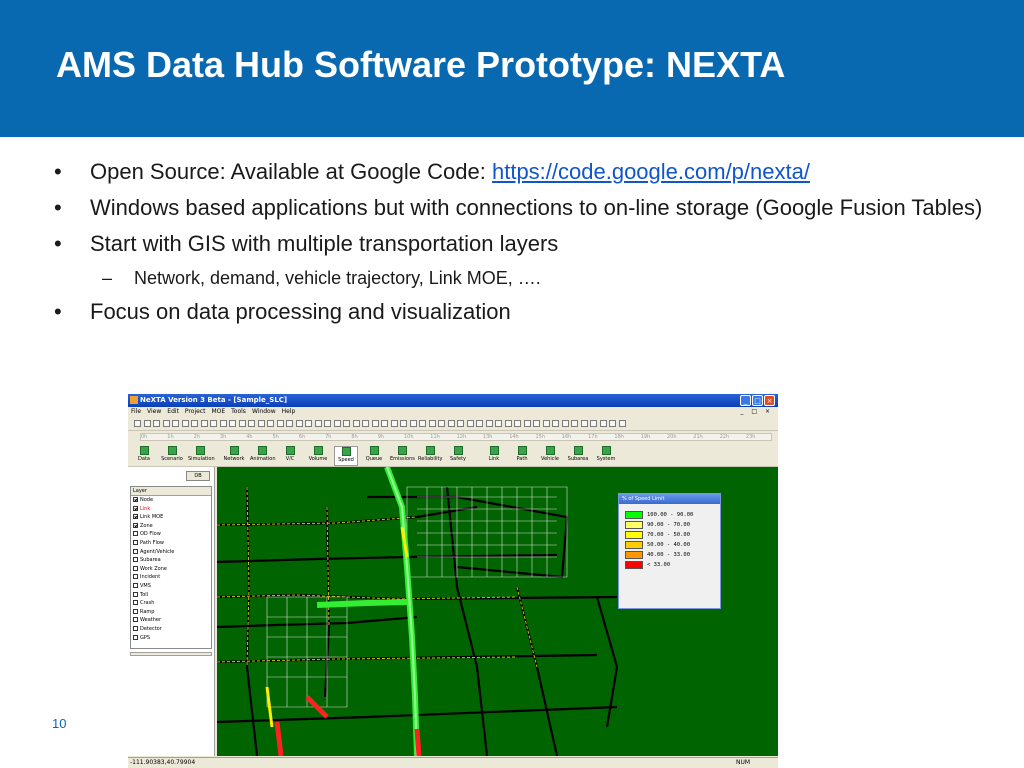  Describe the element at coordinates (171, 569) in the screenshot. I see `layer-item: Work Zone` at that location.